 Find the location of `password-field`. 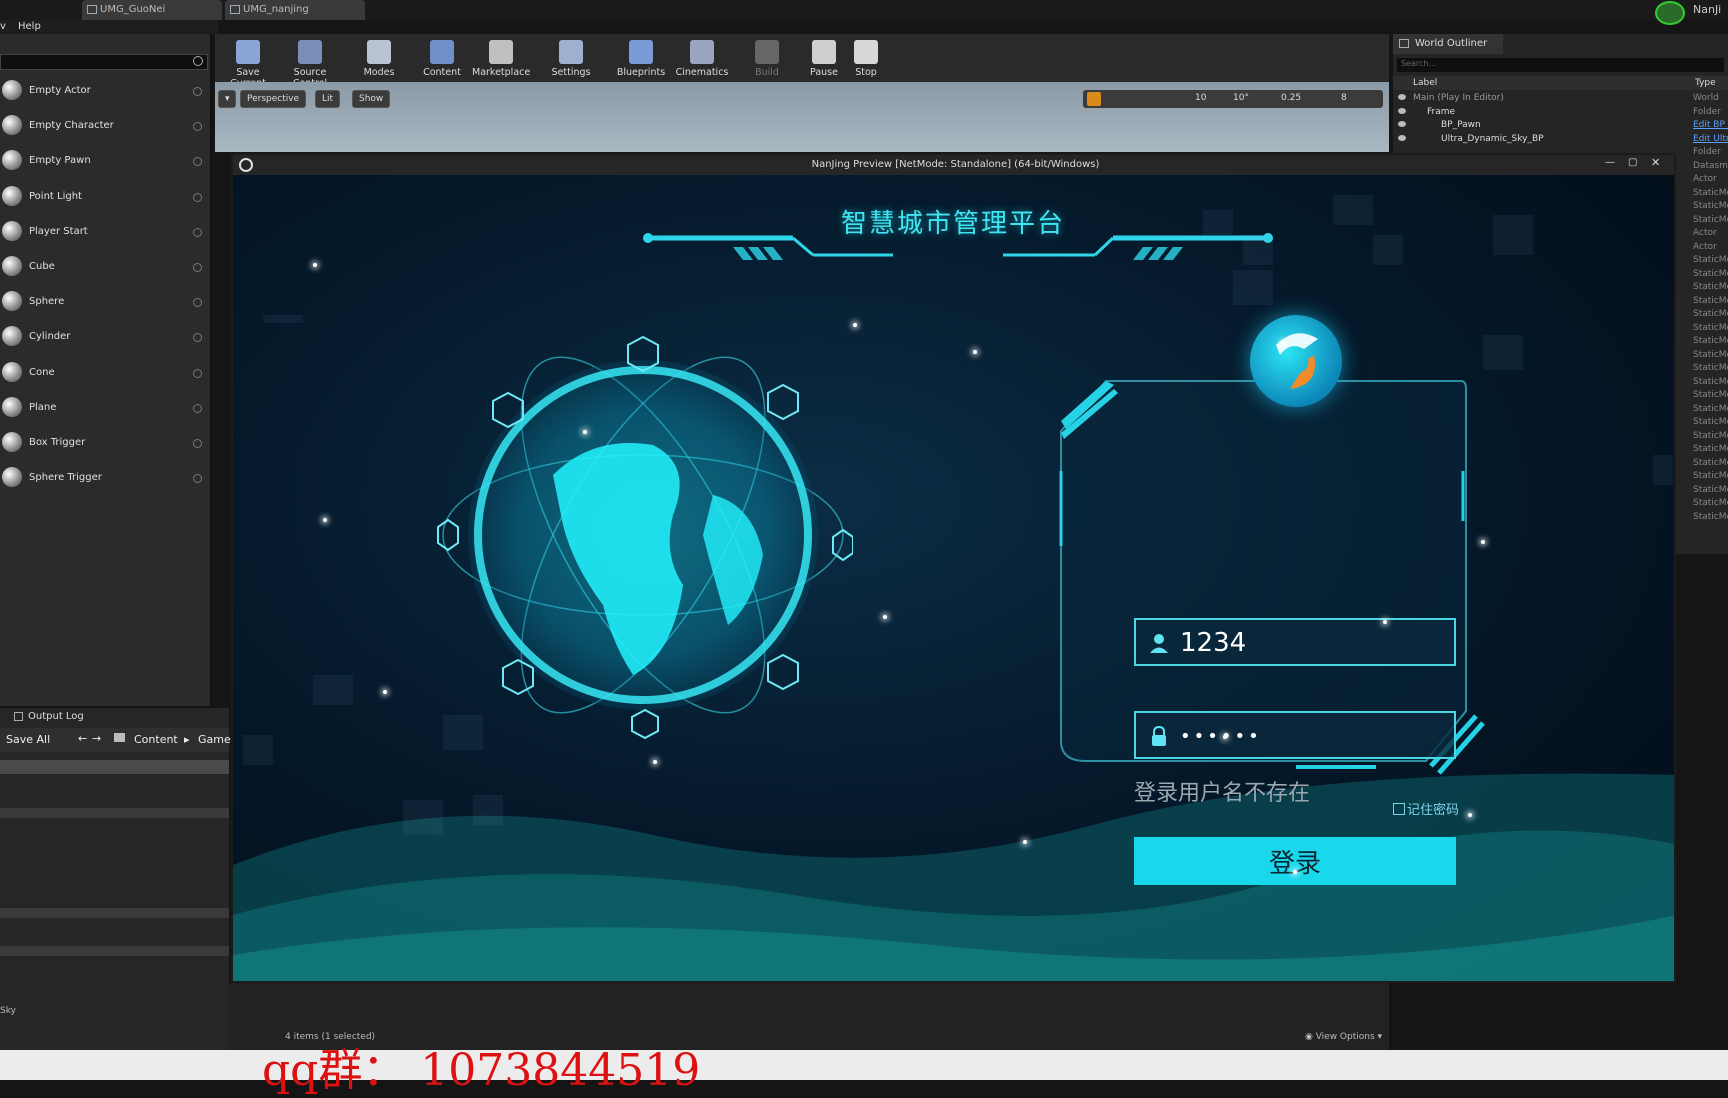

password-field is located at coordinates (1295, 735).